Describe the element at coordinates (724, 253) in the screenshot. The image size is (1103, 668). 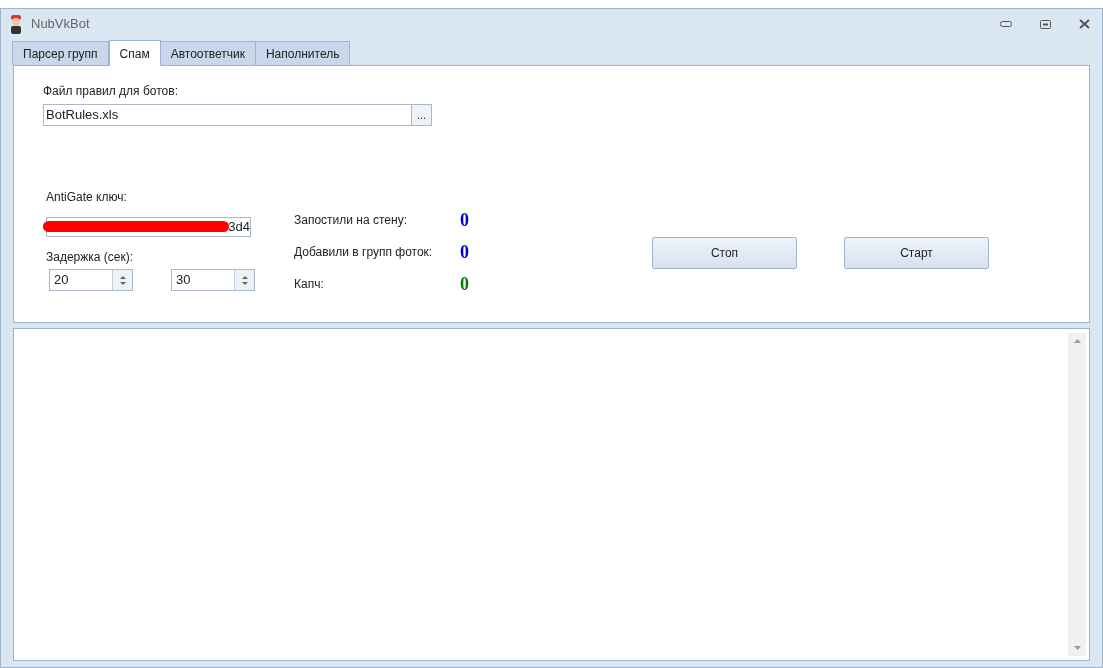
I see `action-button: Стоп` at that location.